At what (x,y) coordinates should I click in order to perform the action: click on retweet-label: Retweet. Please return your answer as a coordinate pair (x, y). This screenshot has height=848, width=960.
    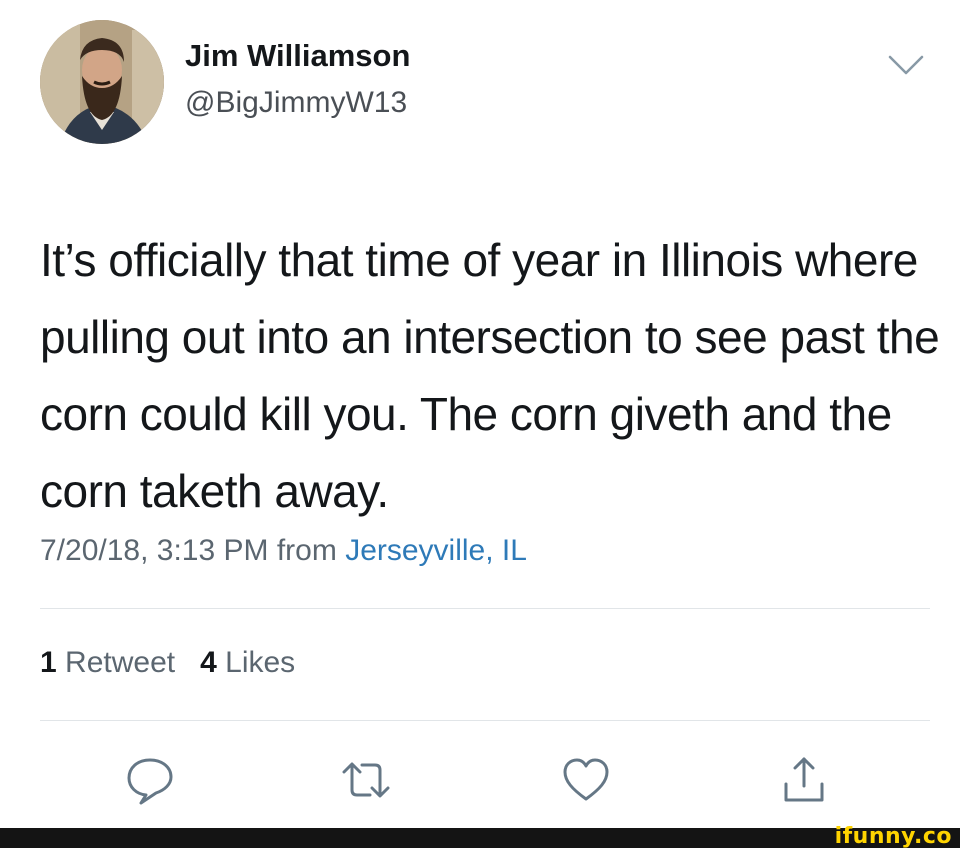
    Looking at the image, I should click on (120, 662).